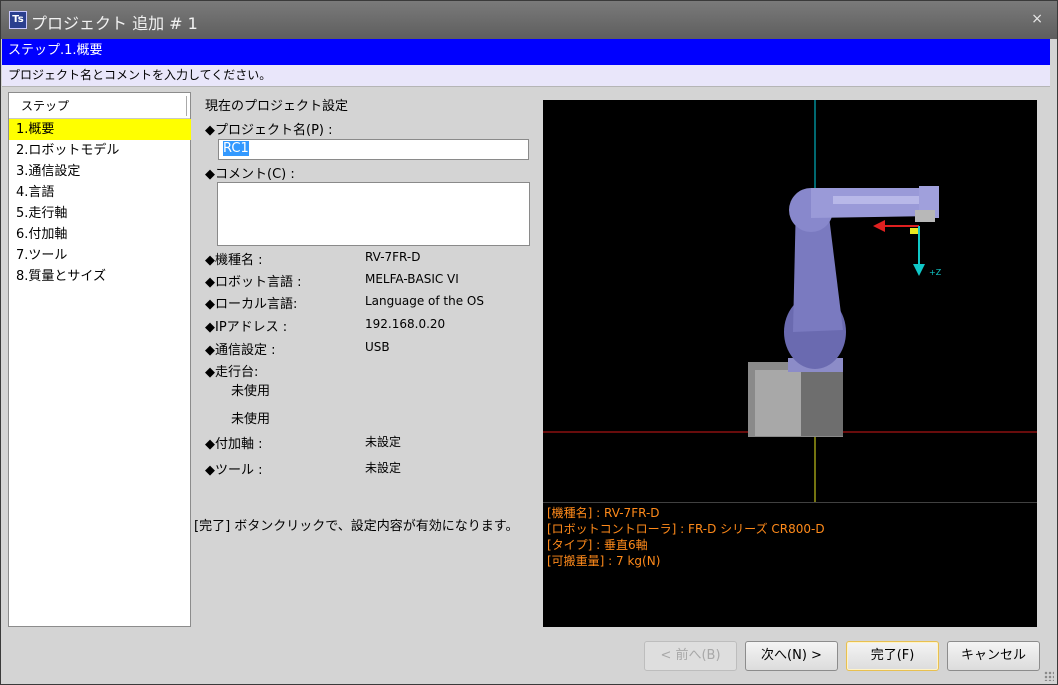 The width and height of the screenshot is (1058, 685). What do you see at coordinates (393, 257) in the screenshot?
I see `model-value: RV-7FR-D` at bounding box center [393, 257].